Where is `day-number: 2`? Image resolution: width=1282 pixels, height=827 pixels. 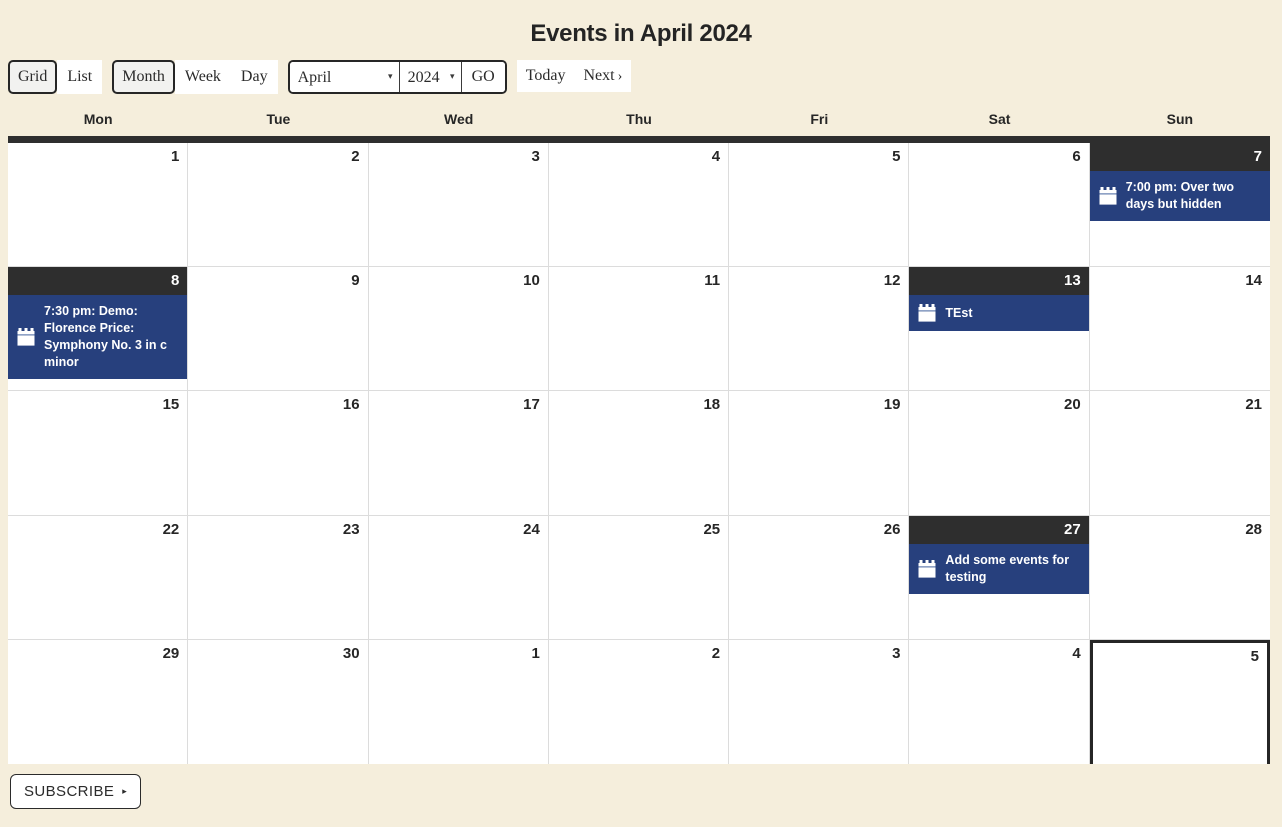
day-number: 2 is located at coordinates (716, 653).